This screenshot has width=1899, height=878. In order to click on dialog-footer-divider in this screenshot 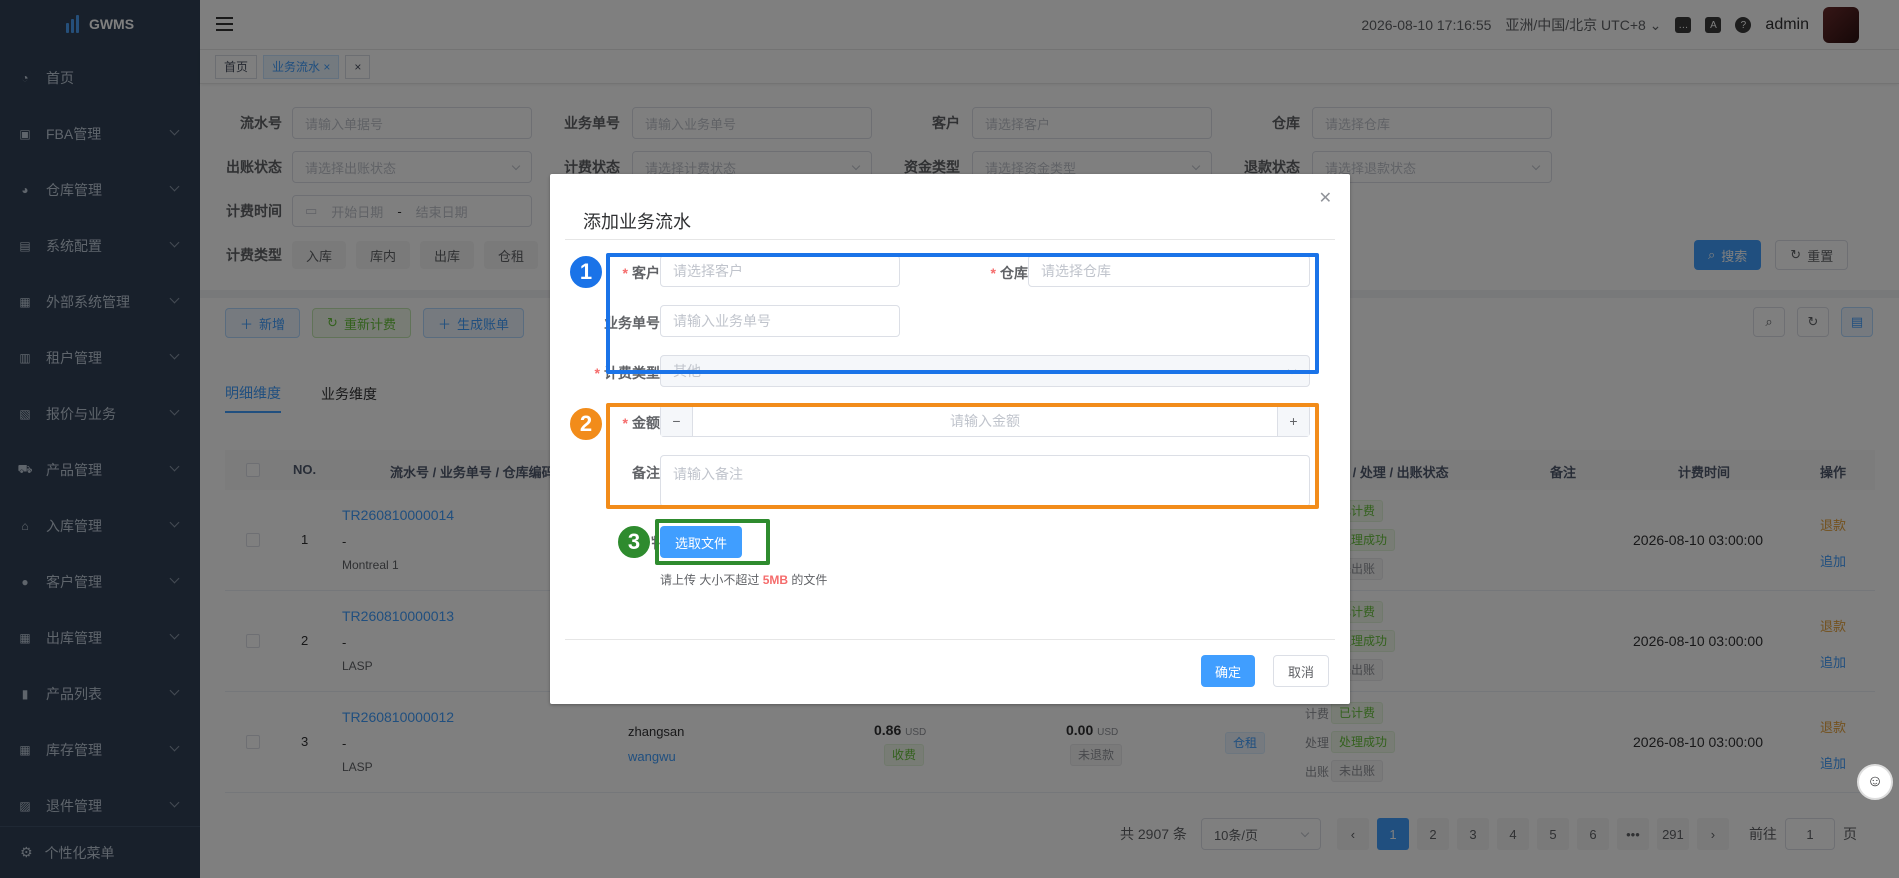, I will do `click(950, 639)`.